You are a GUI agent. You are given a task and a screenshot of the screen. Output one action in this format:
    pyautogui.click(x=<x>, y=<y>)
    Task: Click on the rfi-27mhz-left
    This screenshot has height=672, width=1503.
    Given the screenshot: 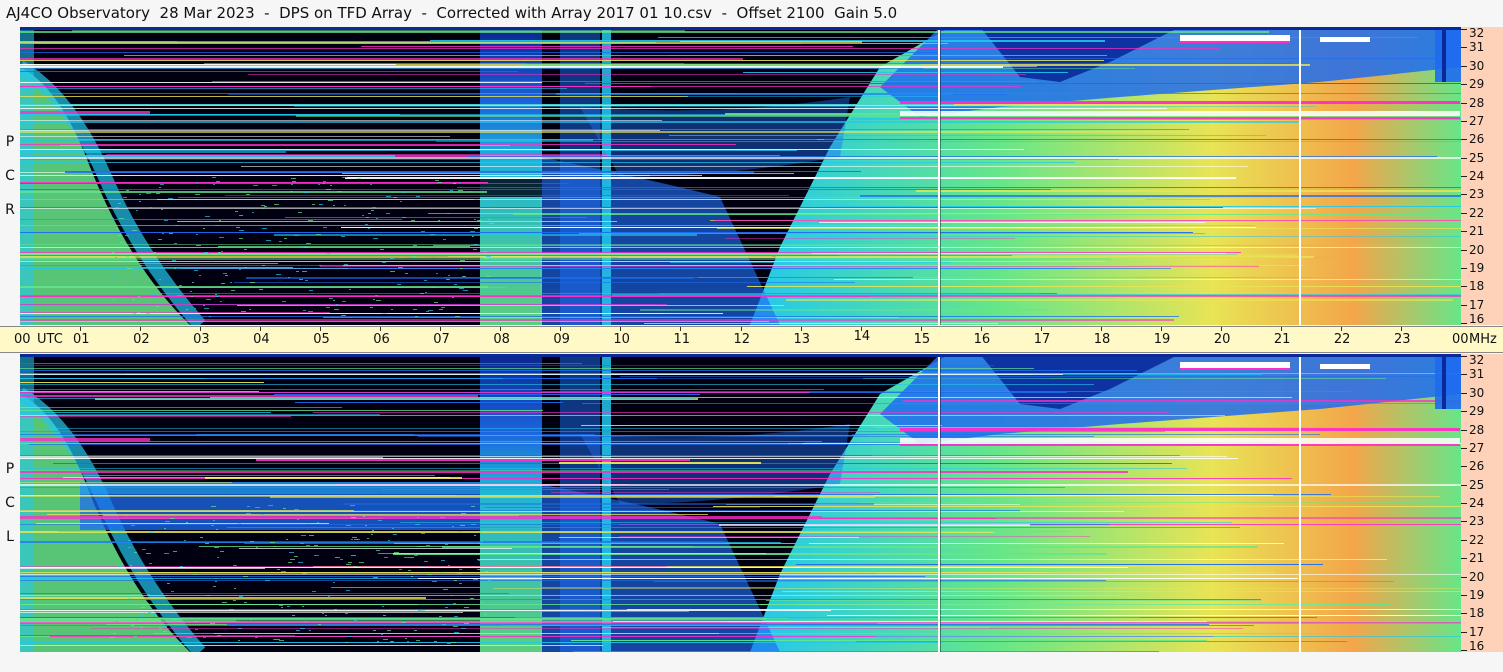 What is the action you would take?
    pyautogui.click(x=85, y=439)
    